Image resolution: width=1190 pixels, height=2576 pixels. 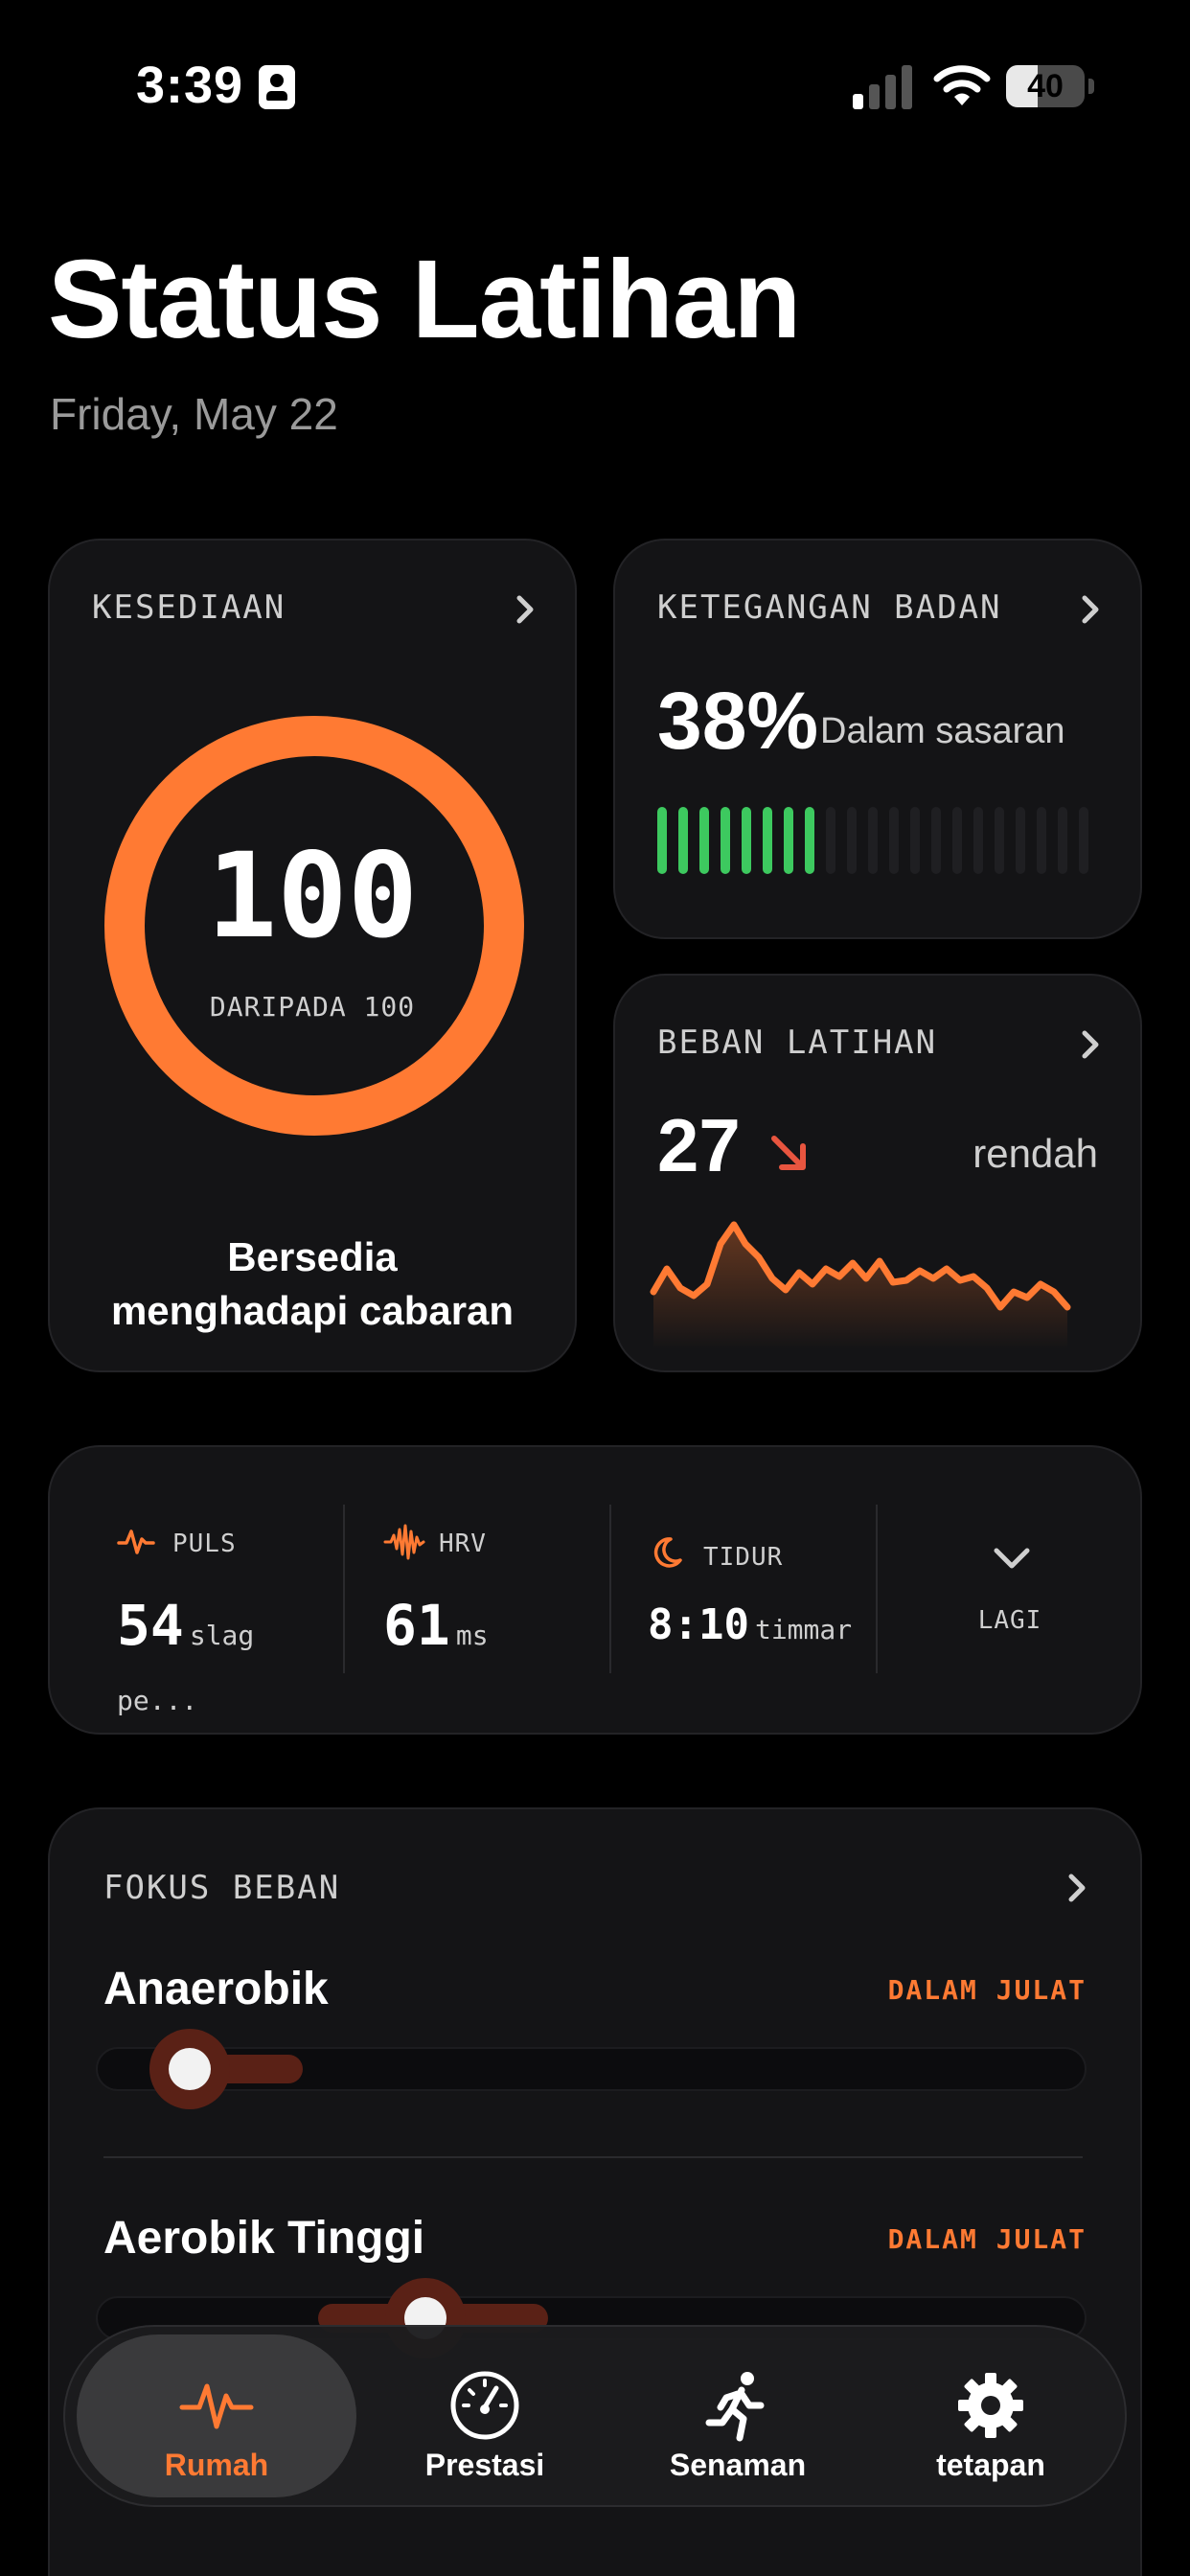 What do you see at coordinates (990, 2405) in the screenshot?
I see `gear-icon` at bounding box center [990, 2405].